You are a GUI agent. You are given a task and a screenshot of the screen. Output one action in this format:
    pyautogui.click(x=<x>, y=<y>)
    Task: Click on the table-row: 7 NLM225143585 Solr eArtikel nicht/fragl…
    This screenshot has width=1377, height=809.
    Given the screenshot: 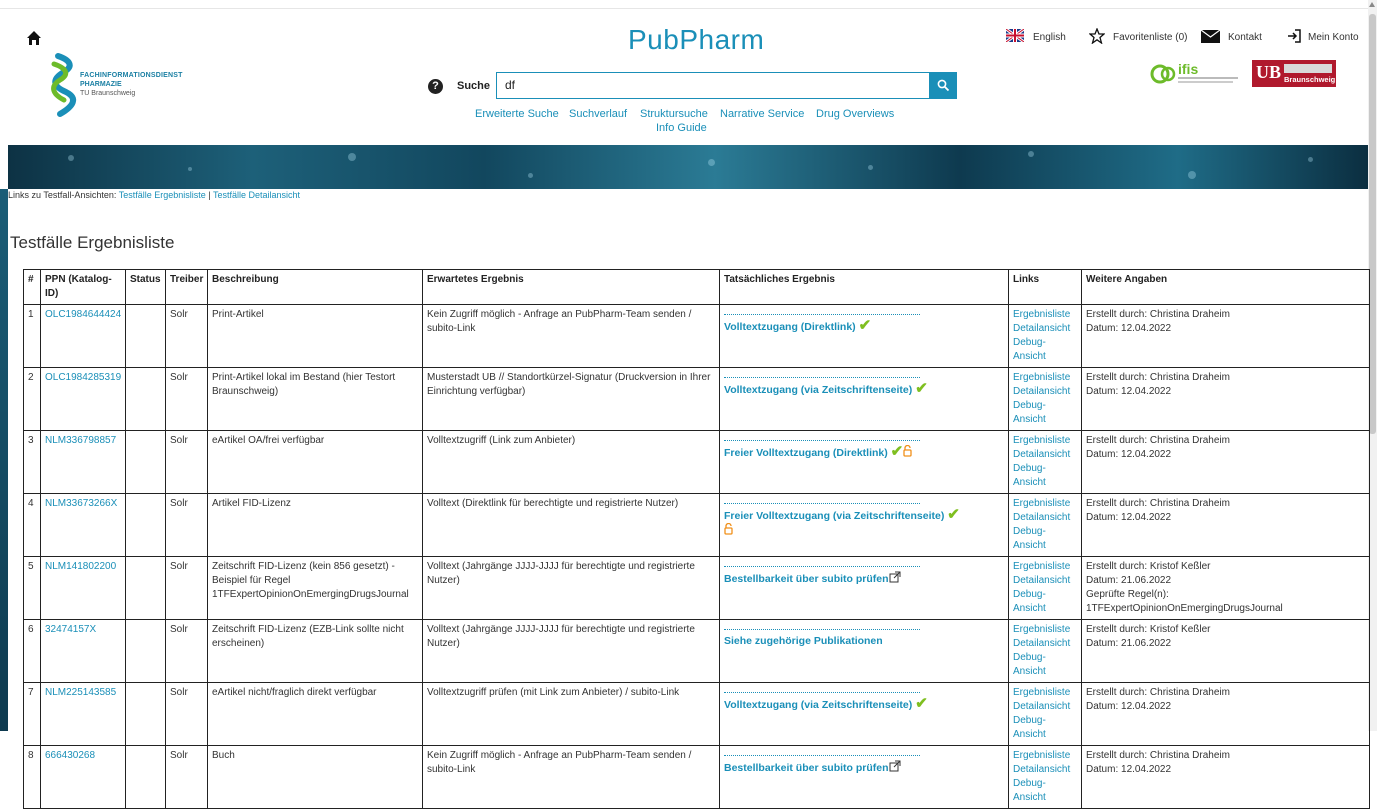 What is the action you would take?
    pyautogui.click(x=696, y=714)
    